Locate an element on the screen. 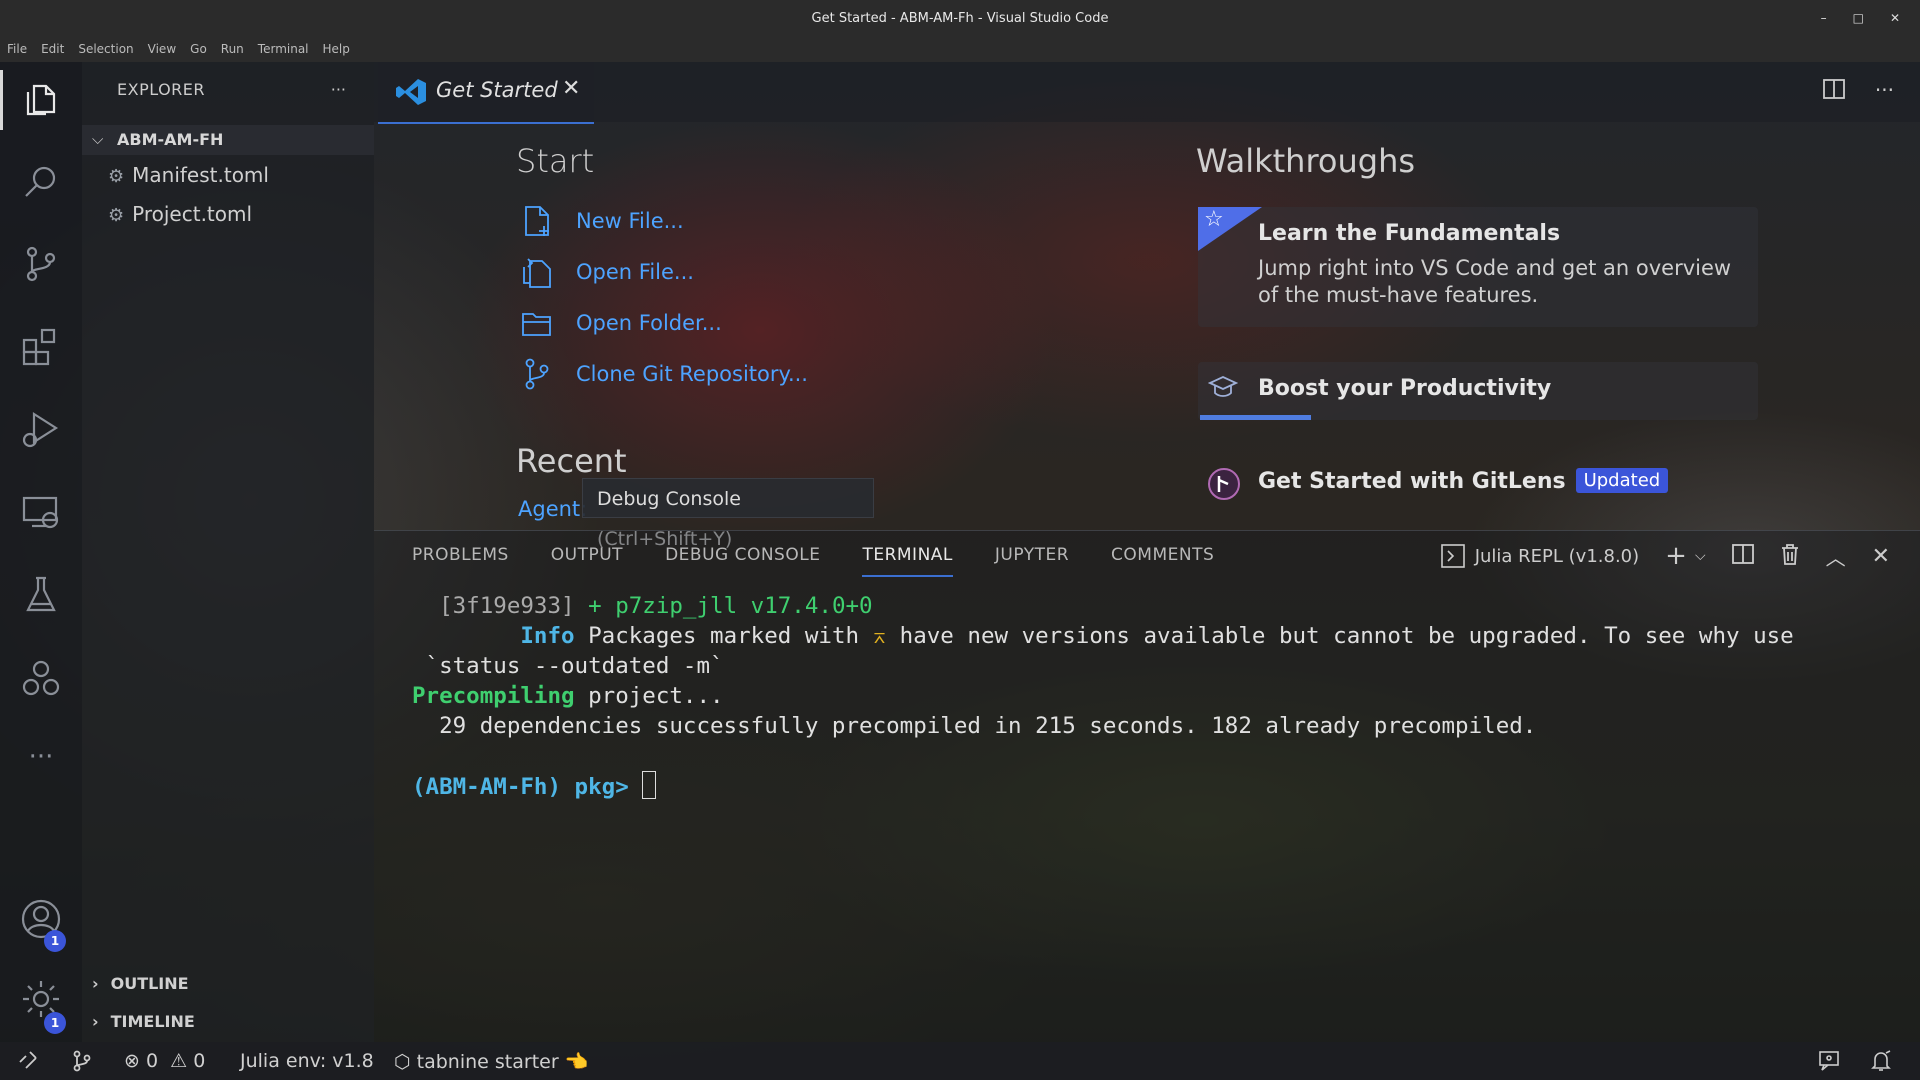 This screenshot has width=1920, height=1080. timeline-section: › TIMELINE is located at coordinates (143, 1021).